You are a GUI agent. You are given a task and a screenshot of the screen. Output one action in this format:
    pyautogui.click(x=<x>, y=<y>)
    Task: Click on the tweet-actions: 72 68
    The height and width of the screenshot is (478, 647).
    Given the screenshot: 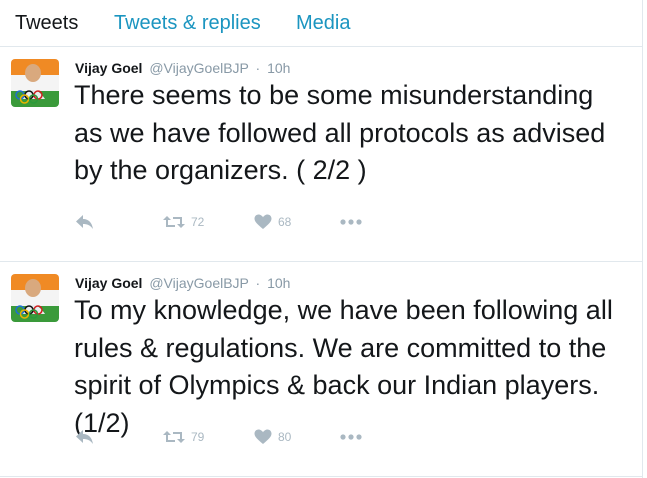 What is the action you would take?
    pyautogui.click(x=321, y=222)
    